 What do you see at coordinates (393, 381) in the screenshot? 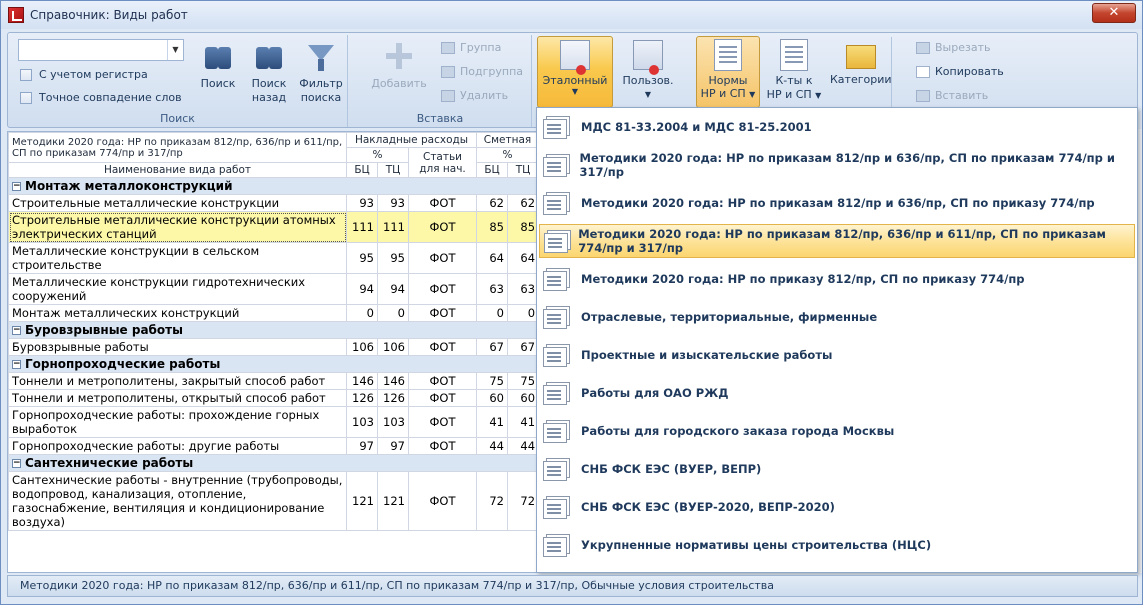
I see `cell-tc: 146` at bounding box center [393, 381].